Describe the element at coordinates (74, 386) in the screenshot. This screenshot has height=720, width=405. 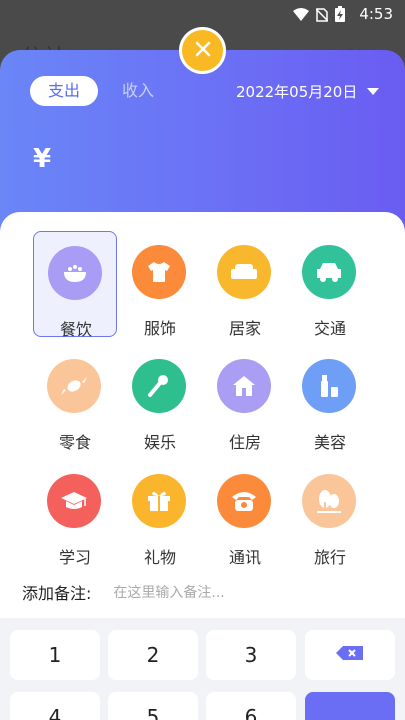
I see `candy-icon` at that location.